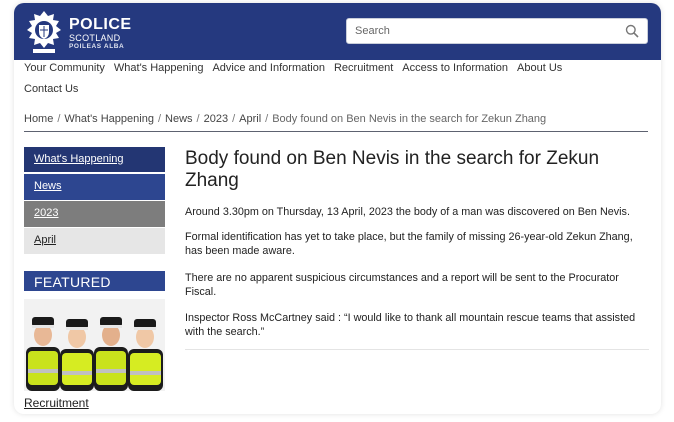 Image resolution: width=674 pixels, height=422 pixels. What do you see at coordinates (159, 68) in the screenshot?
I see `nav-item-whats-happening: What's Happening` at bounding box center [159, 68].